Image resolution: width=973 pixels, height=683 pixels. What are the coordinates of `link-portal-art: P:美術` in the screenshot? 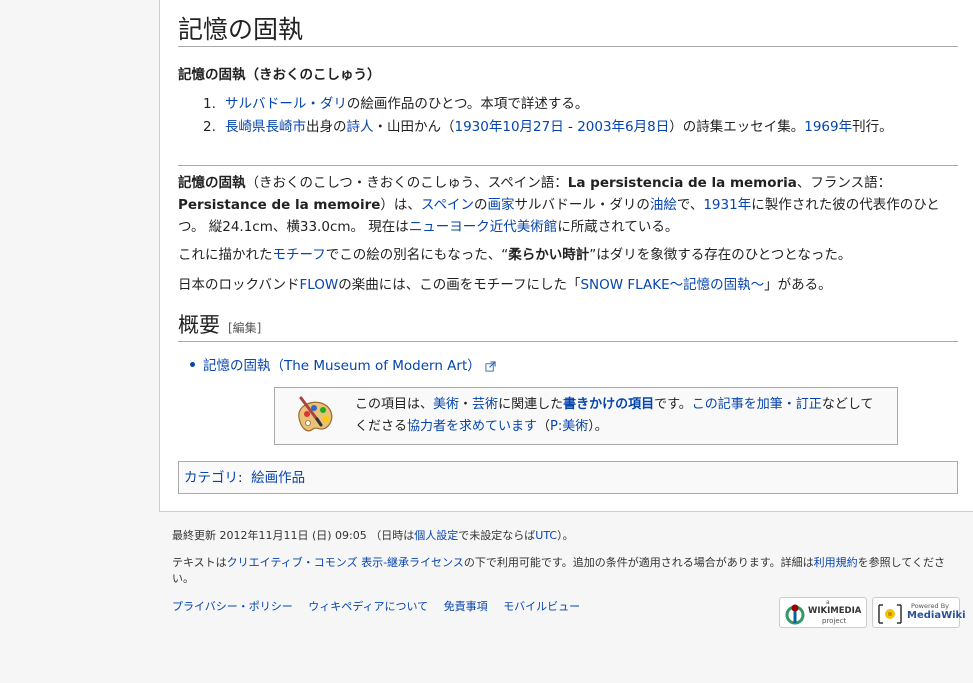 It's located at (569, 426).